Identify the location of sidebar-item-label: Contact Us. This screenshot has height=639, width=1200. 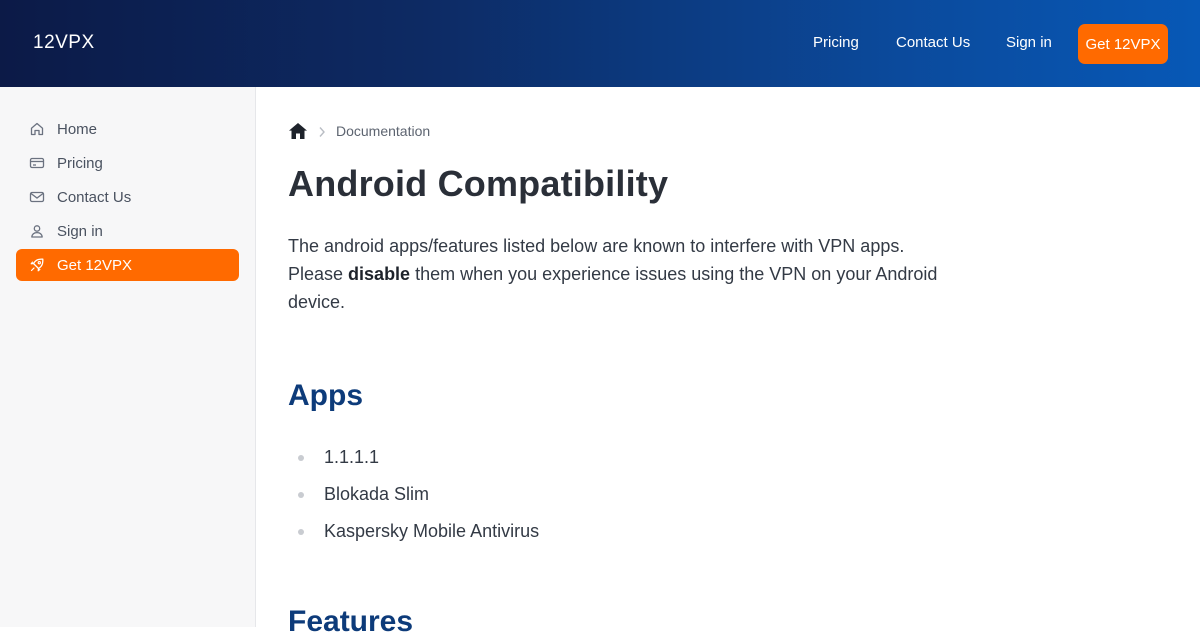
(94, 197).